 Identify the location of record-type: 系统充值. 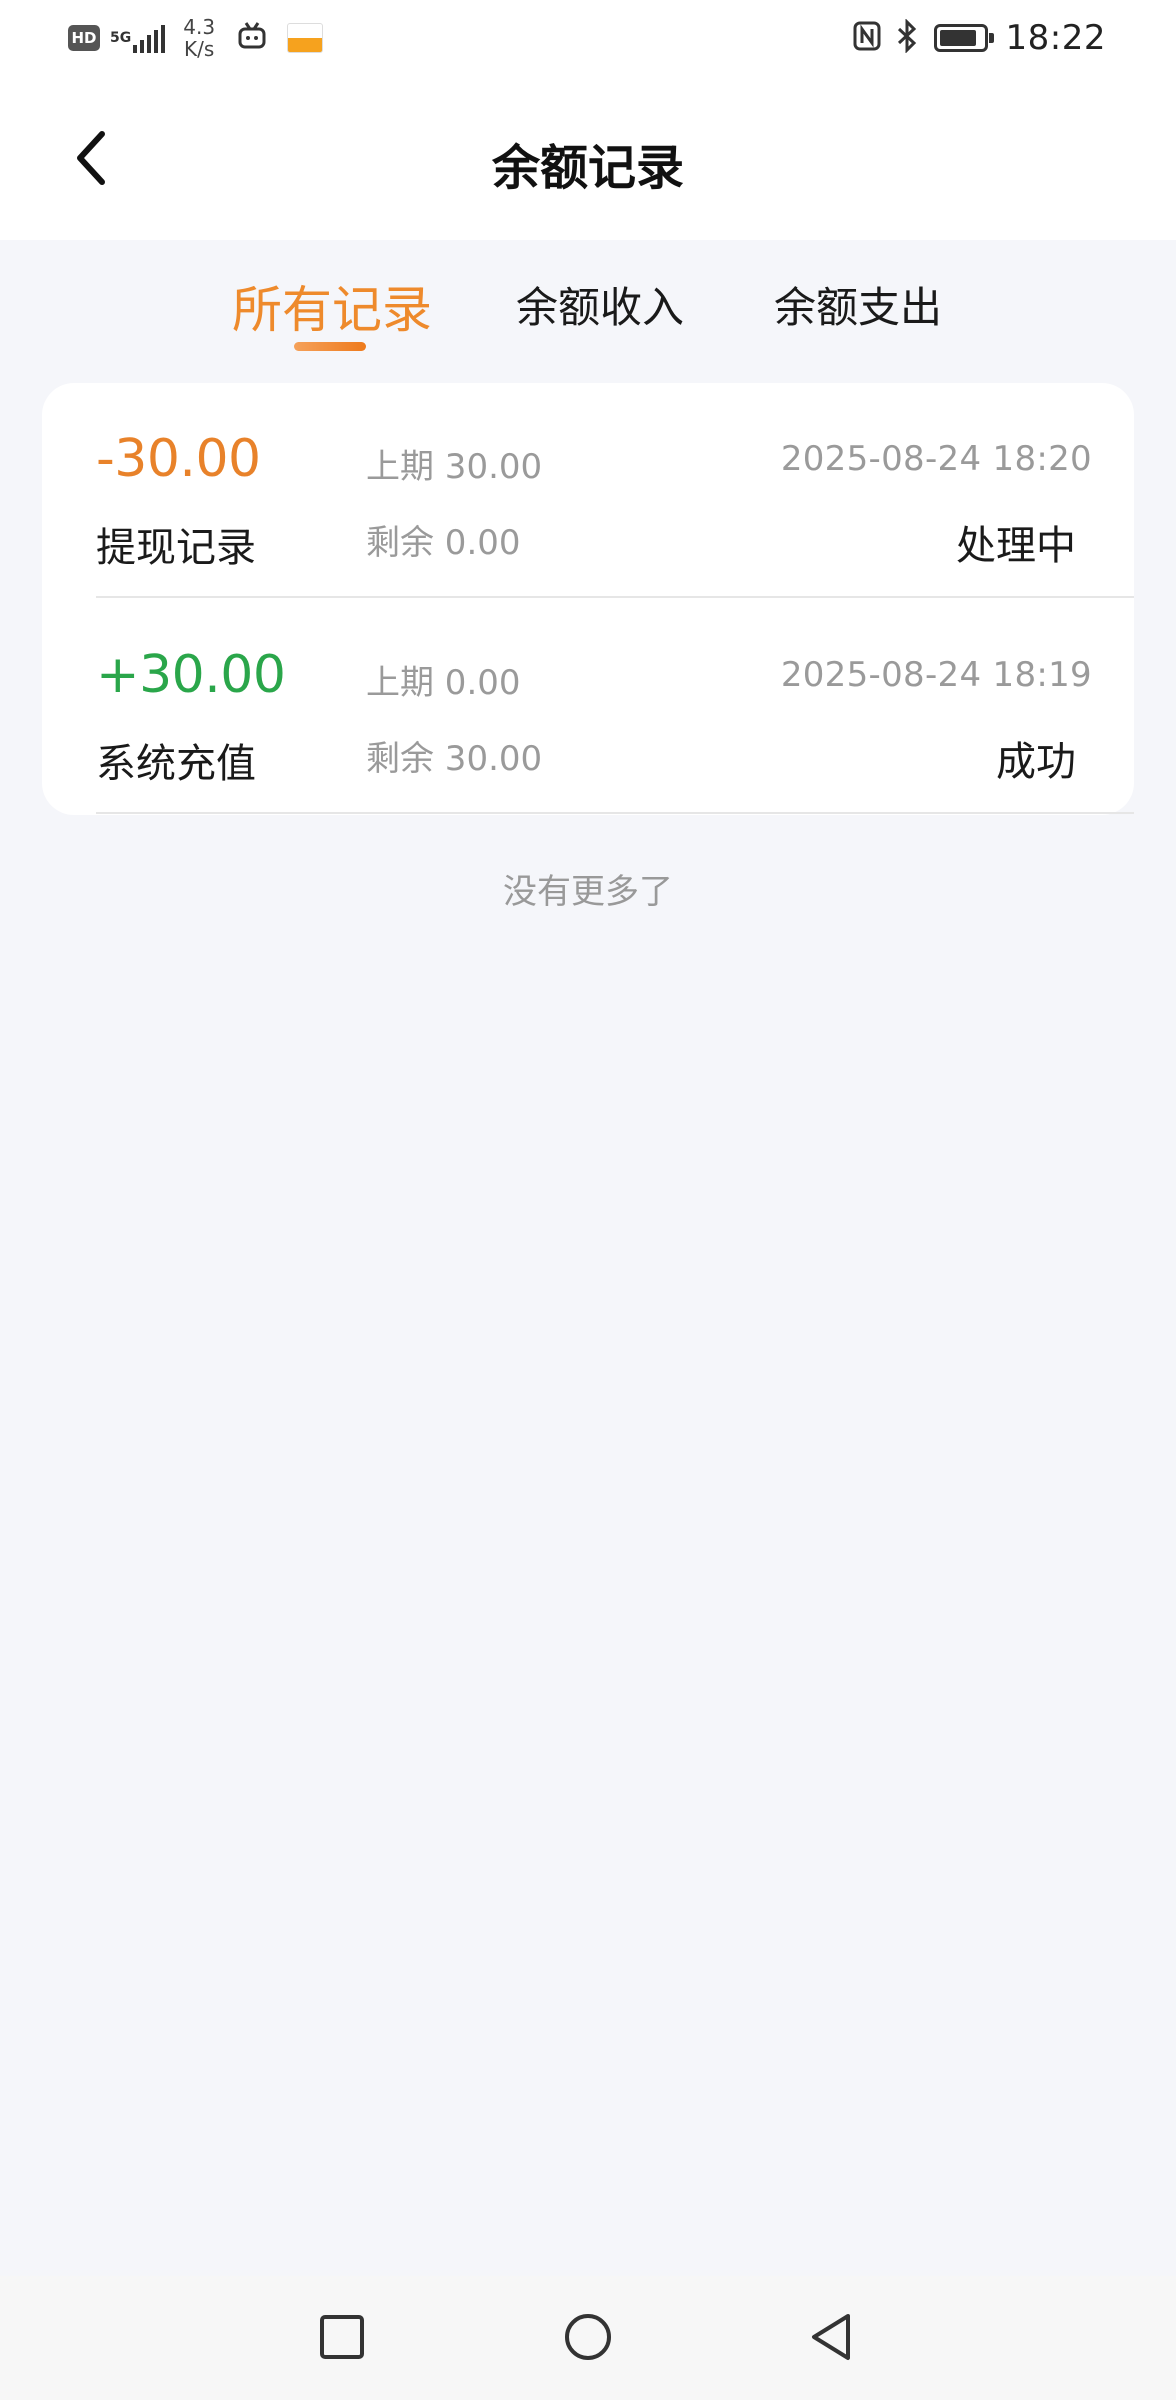
(176, 764).